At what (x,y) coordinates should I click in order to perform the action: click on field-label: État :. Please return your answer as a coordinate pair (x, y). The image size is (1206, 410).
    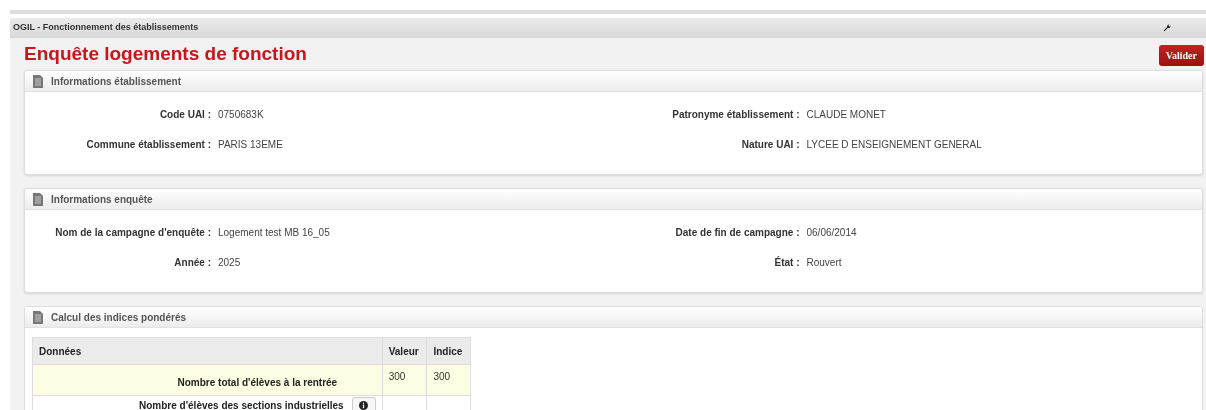
    Looking at the image, I should click on (786, 262).